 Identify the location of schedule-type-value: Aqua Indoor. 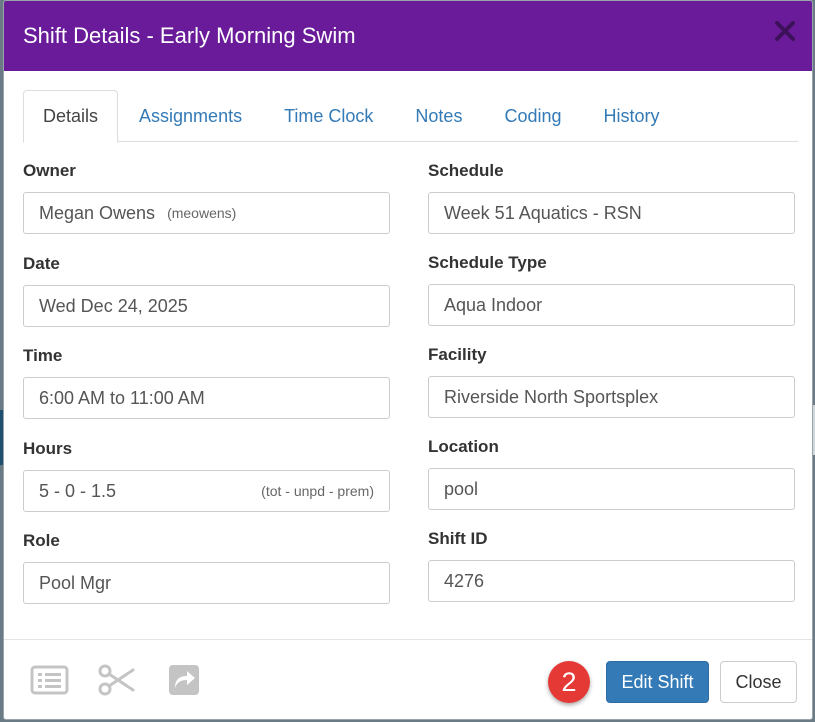
(493, 304).